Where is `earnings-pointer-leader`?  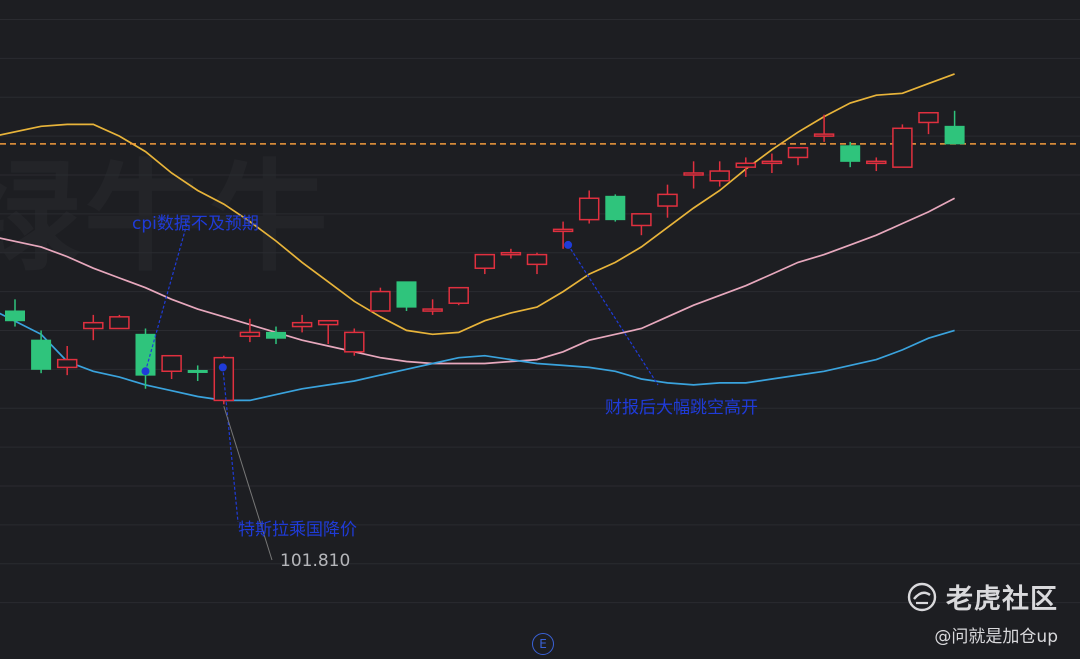 earnings-pointer-leader is located at coordinates (613, 315).